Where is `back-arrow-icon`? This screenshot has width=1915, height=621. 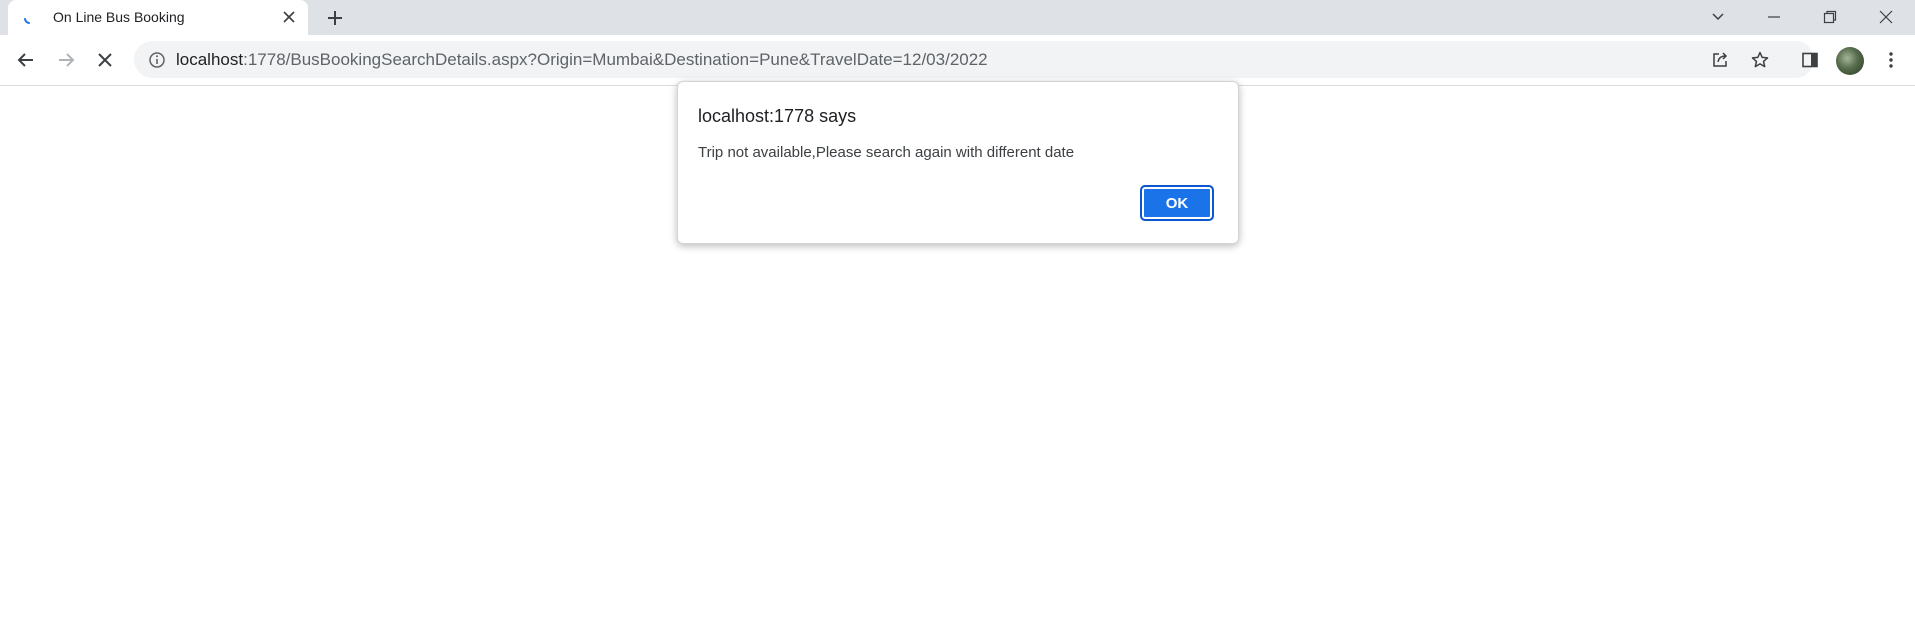 back-arrow-icon is located at coordinates (26, 60).